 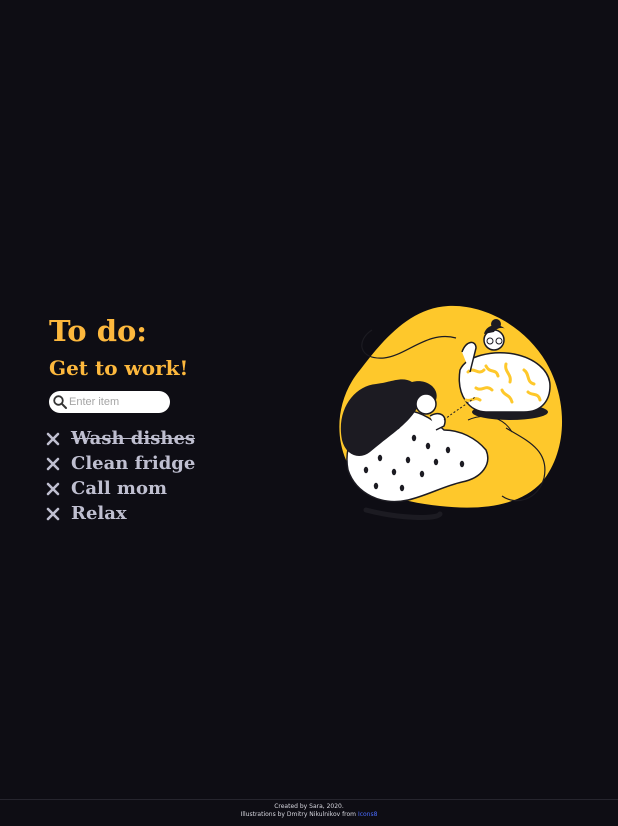 I want to click on list-item: Wash dishes, so click(x=161, y=438).